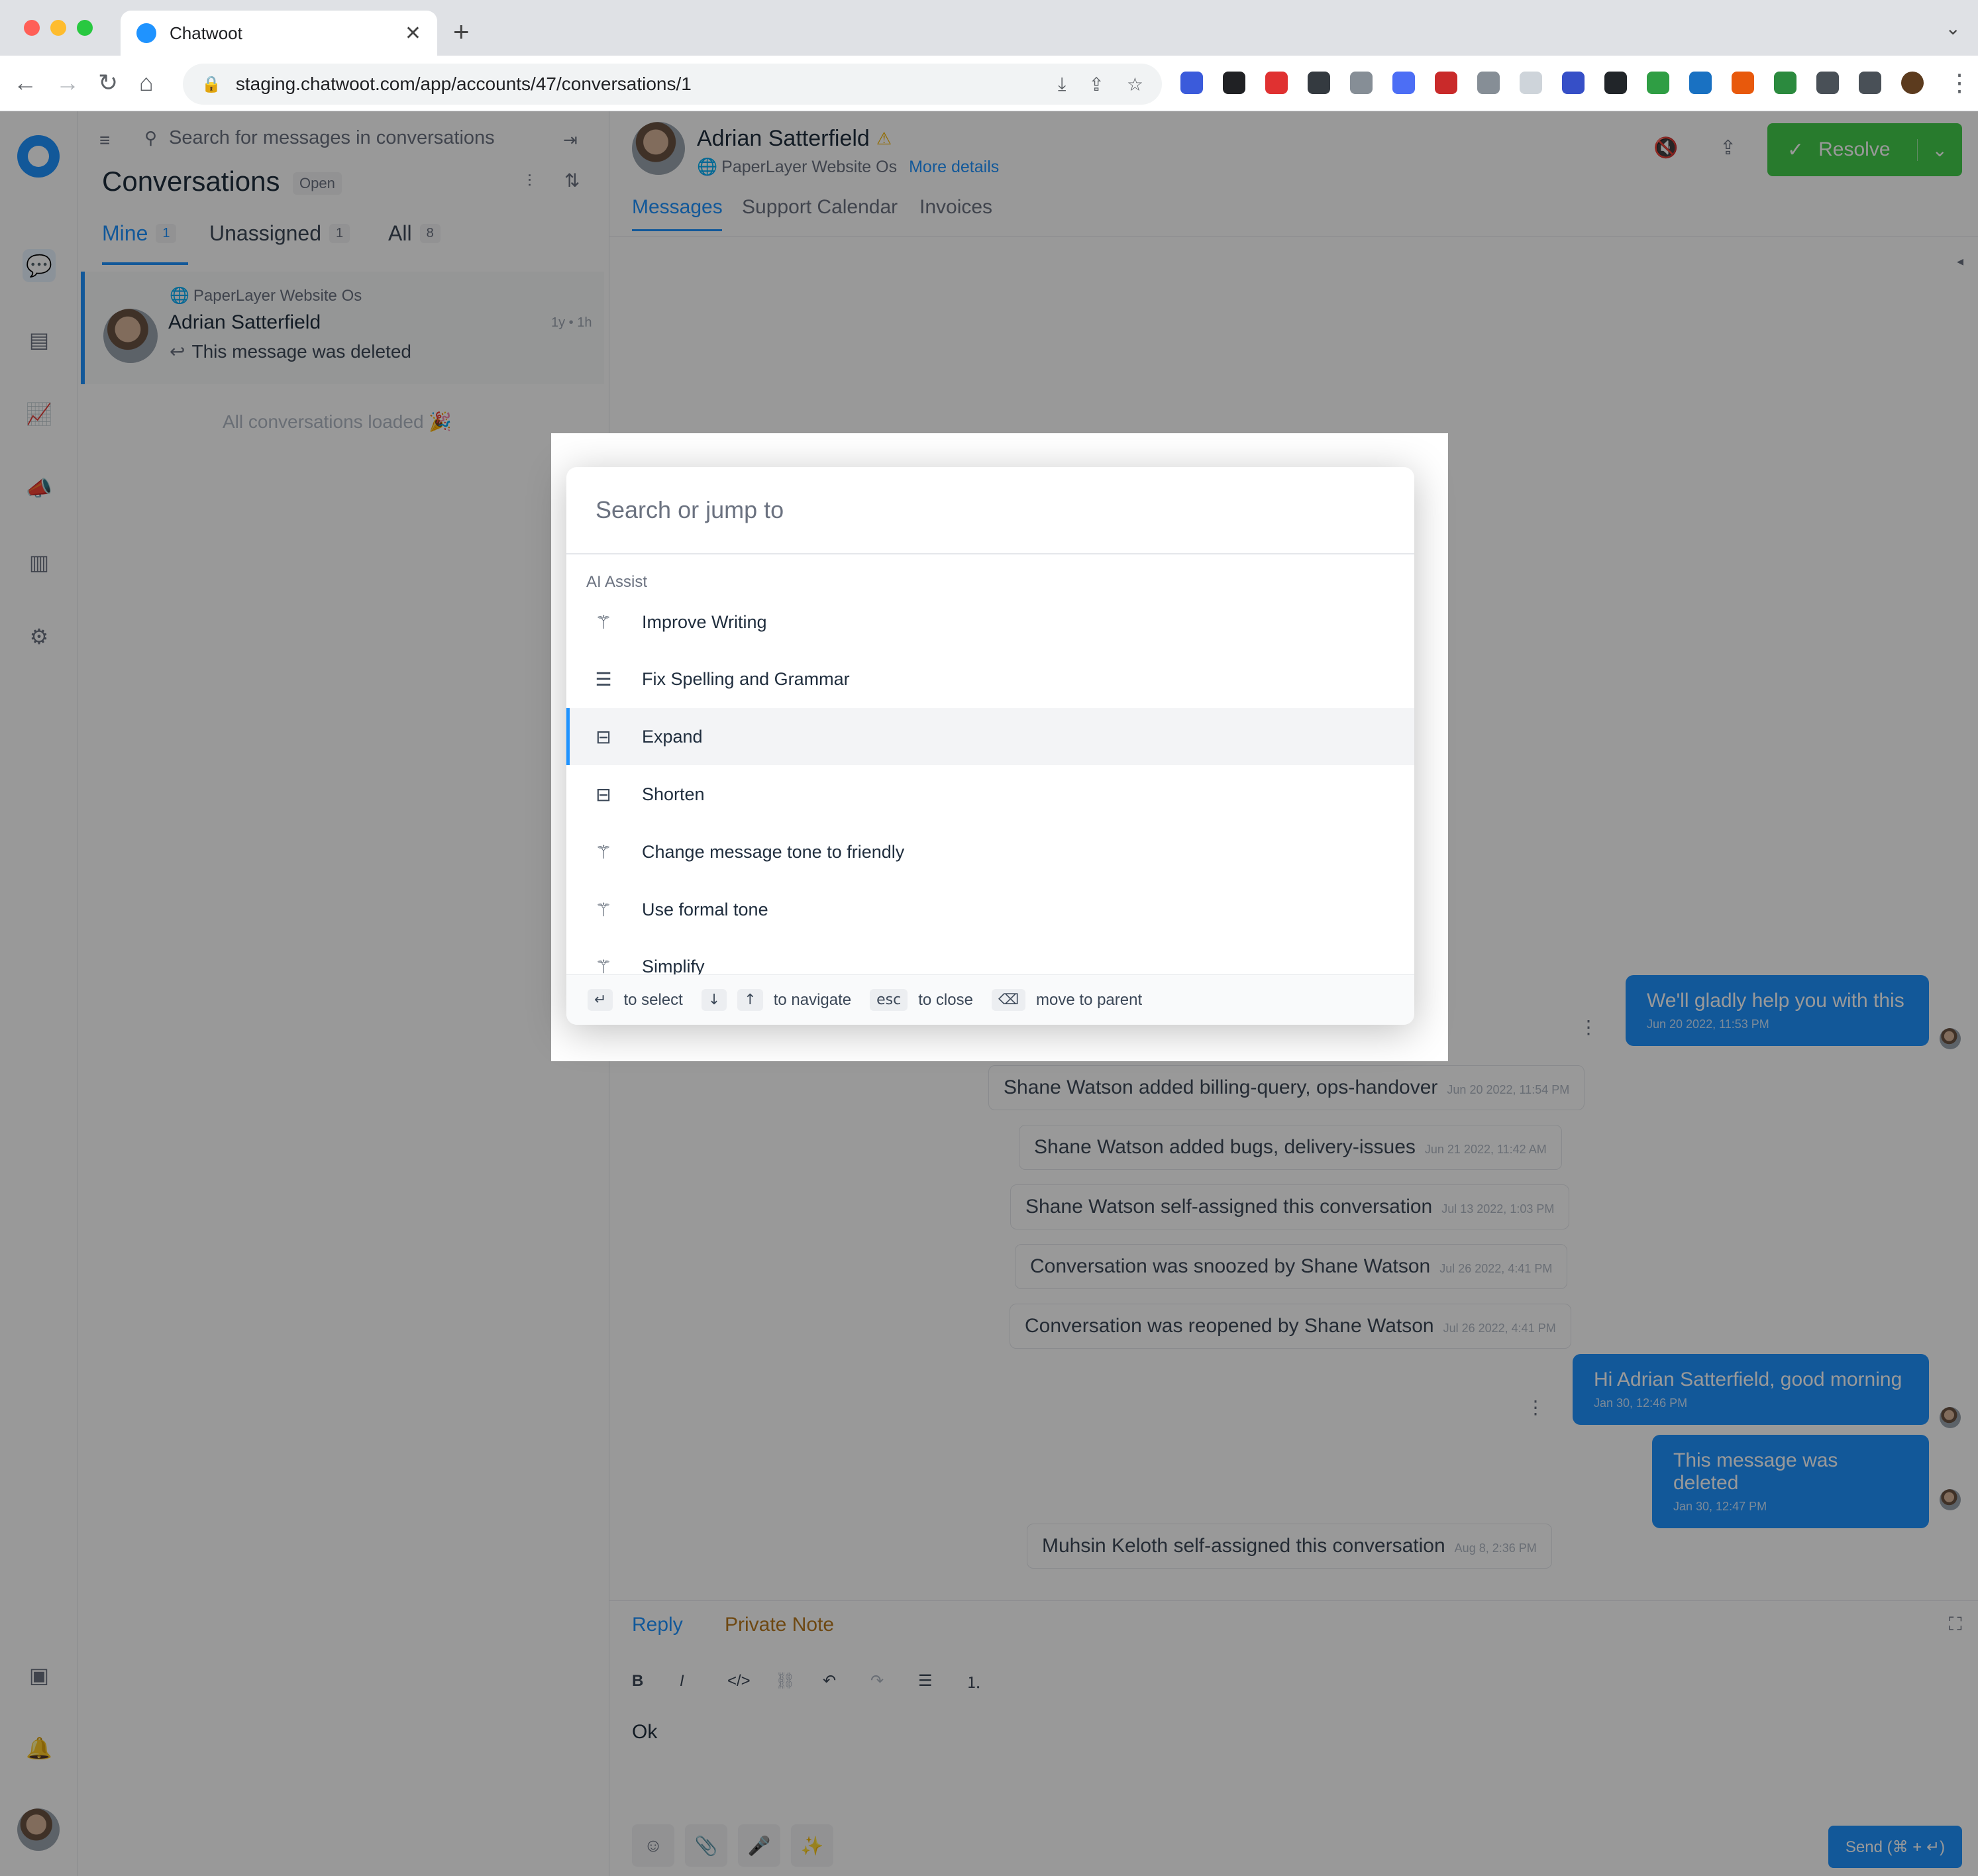  Describe the element at coordinates (108, 83) in the screenshot. I see `reload-icon: ↻` at that location.